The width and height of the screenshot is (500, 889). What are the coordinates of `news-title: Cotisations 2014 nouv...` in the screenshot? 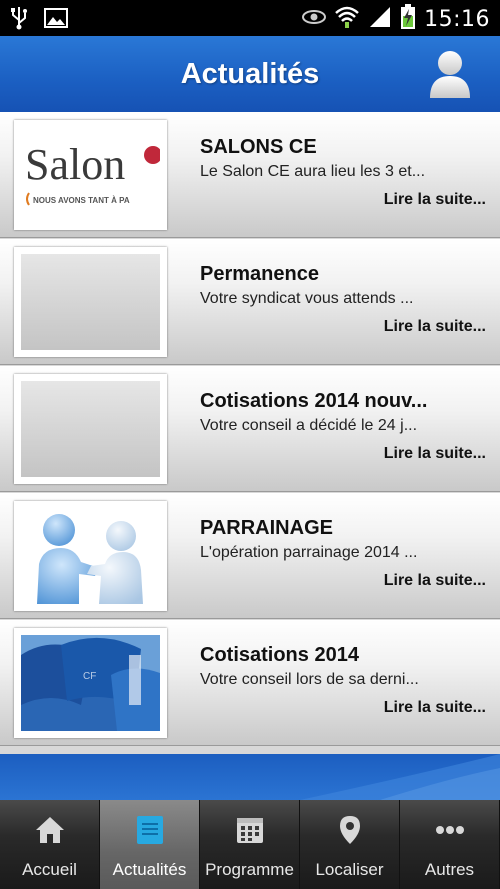 It's located at (314, 401).